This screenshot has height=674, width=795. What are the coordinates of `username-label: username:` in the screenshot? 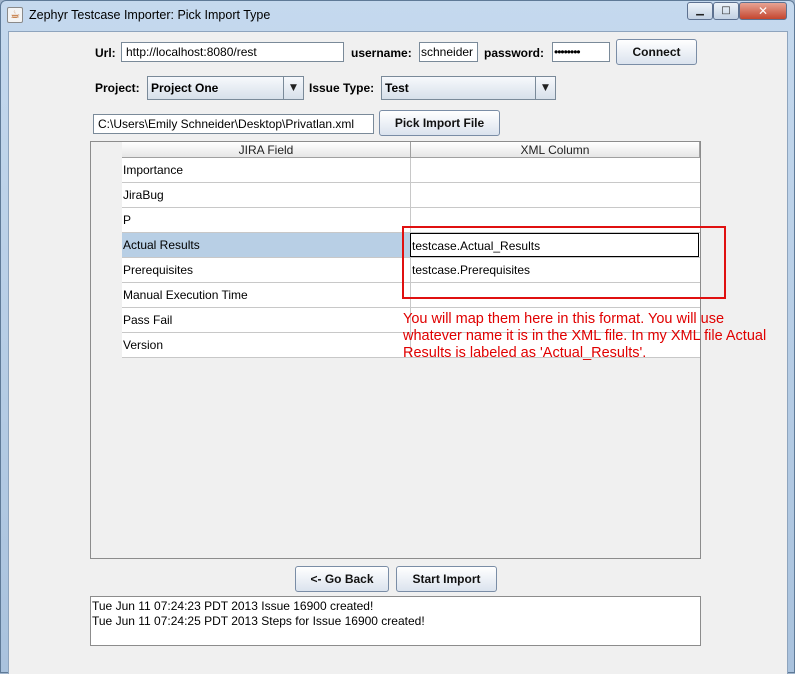 It's located at (381, 53).